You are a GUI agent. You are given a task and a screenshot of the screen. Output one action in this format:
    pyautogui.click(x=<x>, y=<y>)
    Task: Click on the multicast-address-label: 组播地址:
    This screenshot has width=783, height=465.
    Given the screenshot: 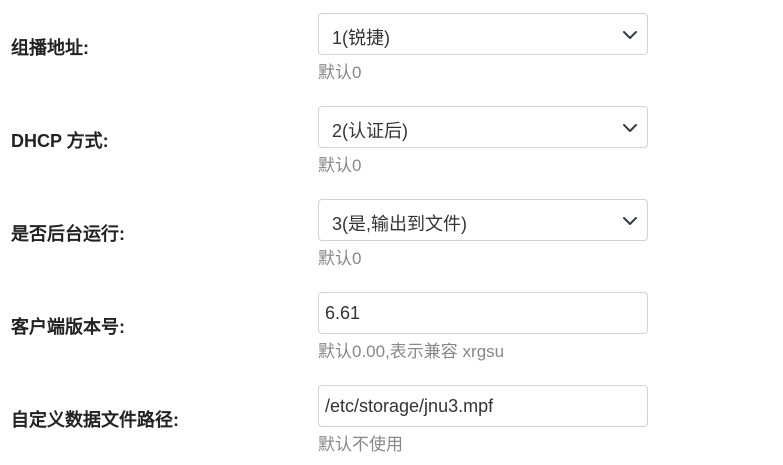 What is the action you would take?
    pyautogui.click(x=50, y=48)
    